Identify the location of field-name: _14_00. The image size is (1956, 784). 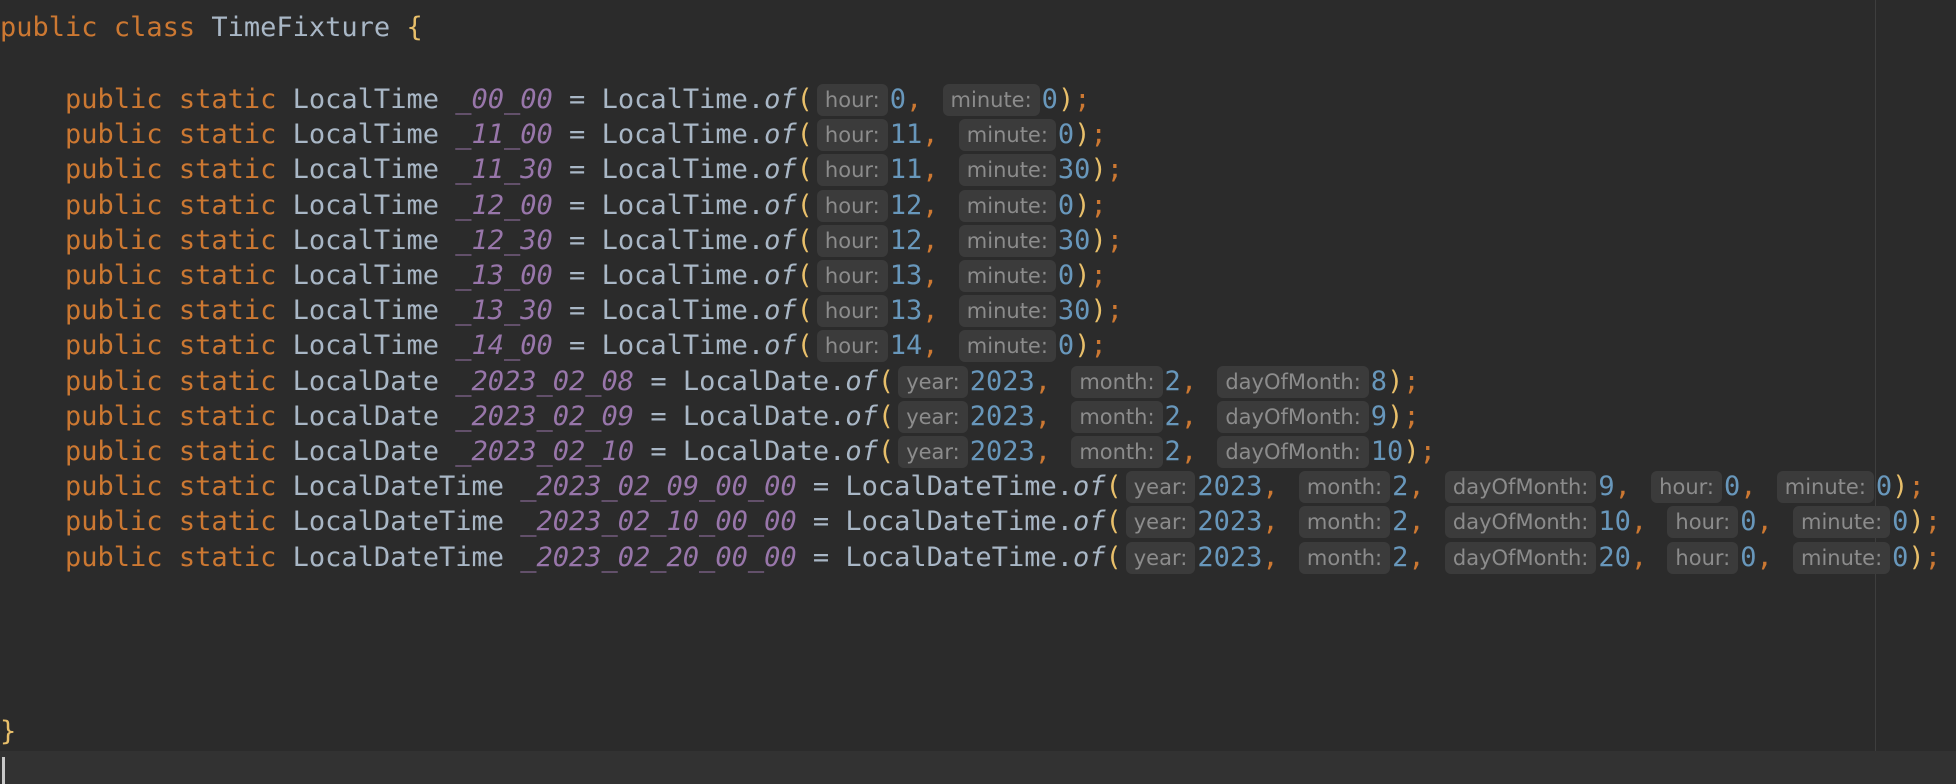
(504, 346).